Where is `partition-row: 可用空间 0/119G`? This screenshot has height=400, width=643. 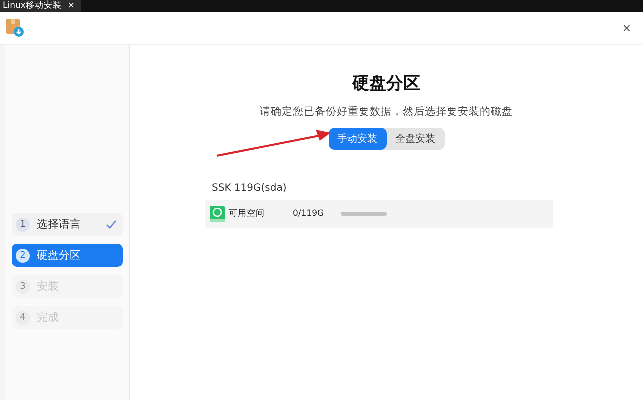 partition-row: 可用空间 0/119G is located at coordinates (379, 214).